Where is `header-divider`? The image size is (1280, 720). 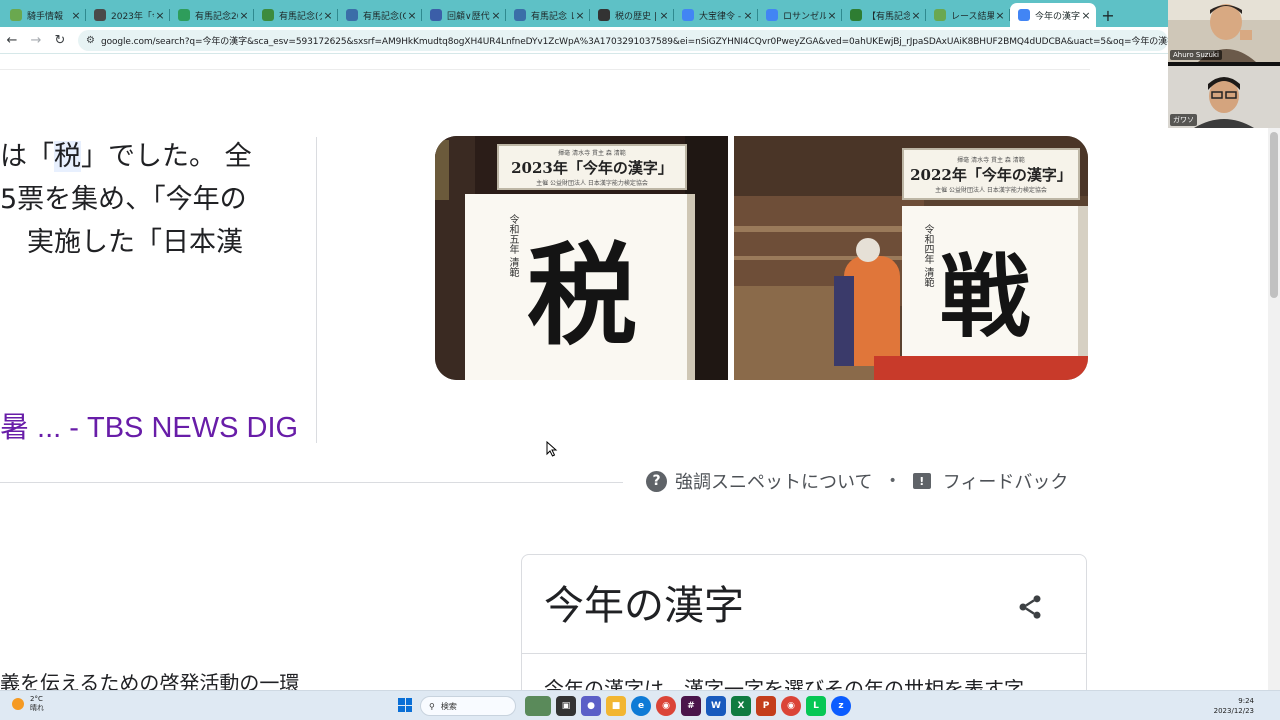
header-divider is located at coordinates (545, 69).